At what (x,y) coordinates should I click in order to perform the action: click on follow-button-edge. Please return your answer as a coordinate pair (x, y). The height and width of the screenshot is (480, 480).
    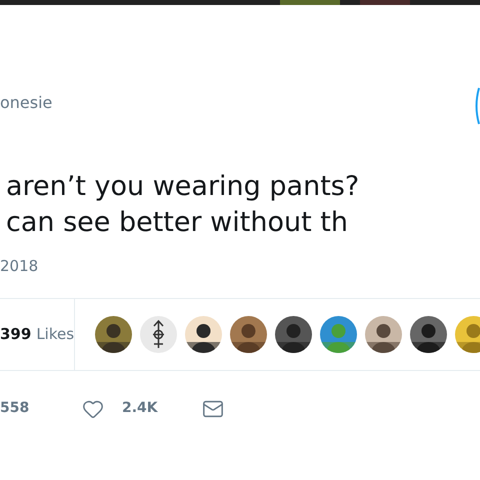
    Looking at the image, I should click on (477, 106).